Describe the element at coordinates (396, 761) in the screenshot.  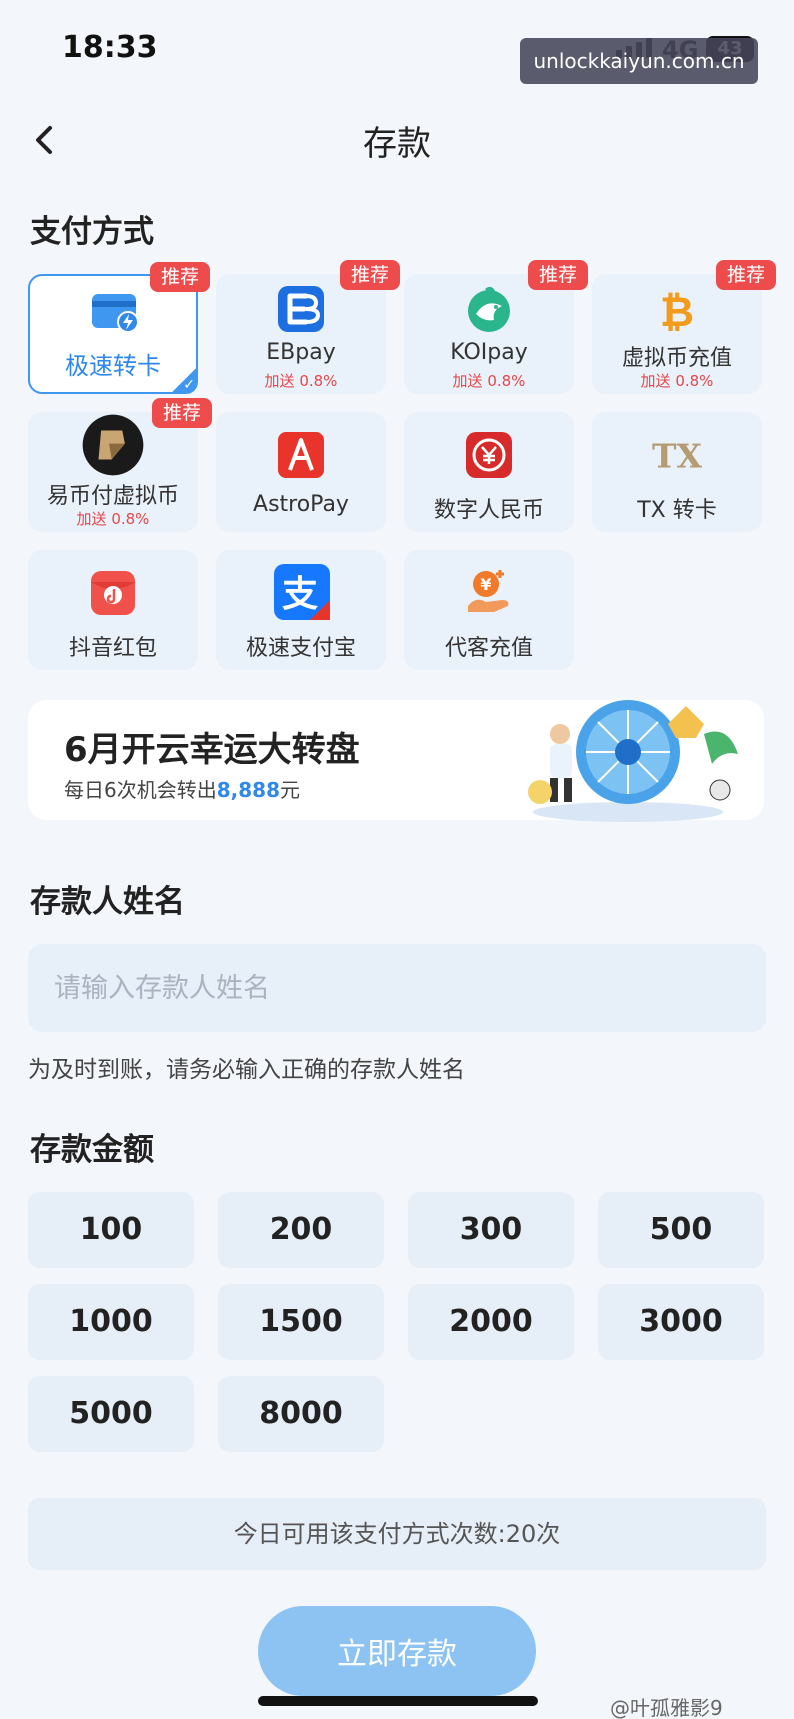
I see `promo-banner: 6月开云幸运大转盘 每日6次机会转出8,888元` at that location.